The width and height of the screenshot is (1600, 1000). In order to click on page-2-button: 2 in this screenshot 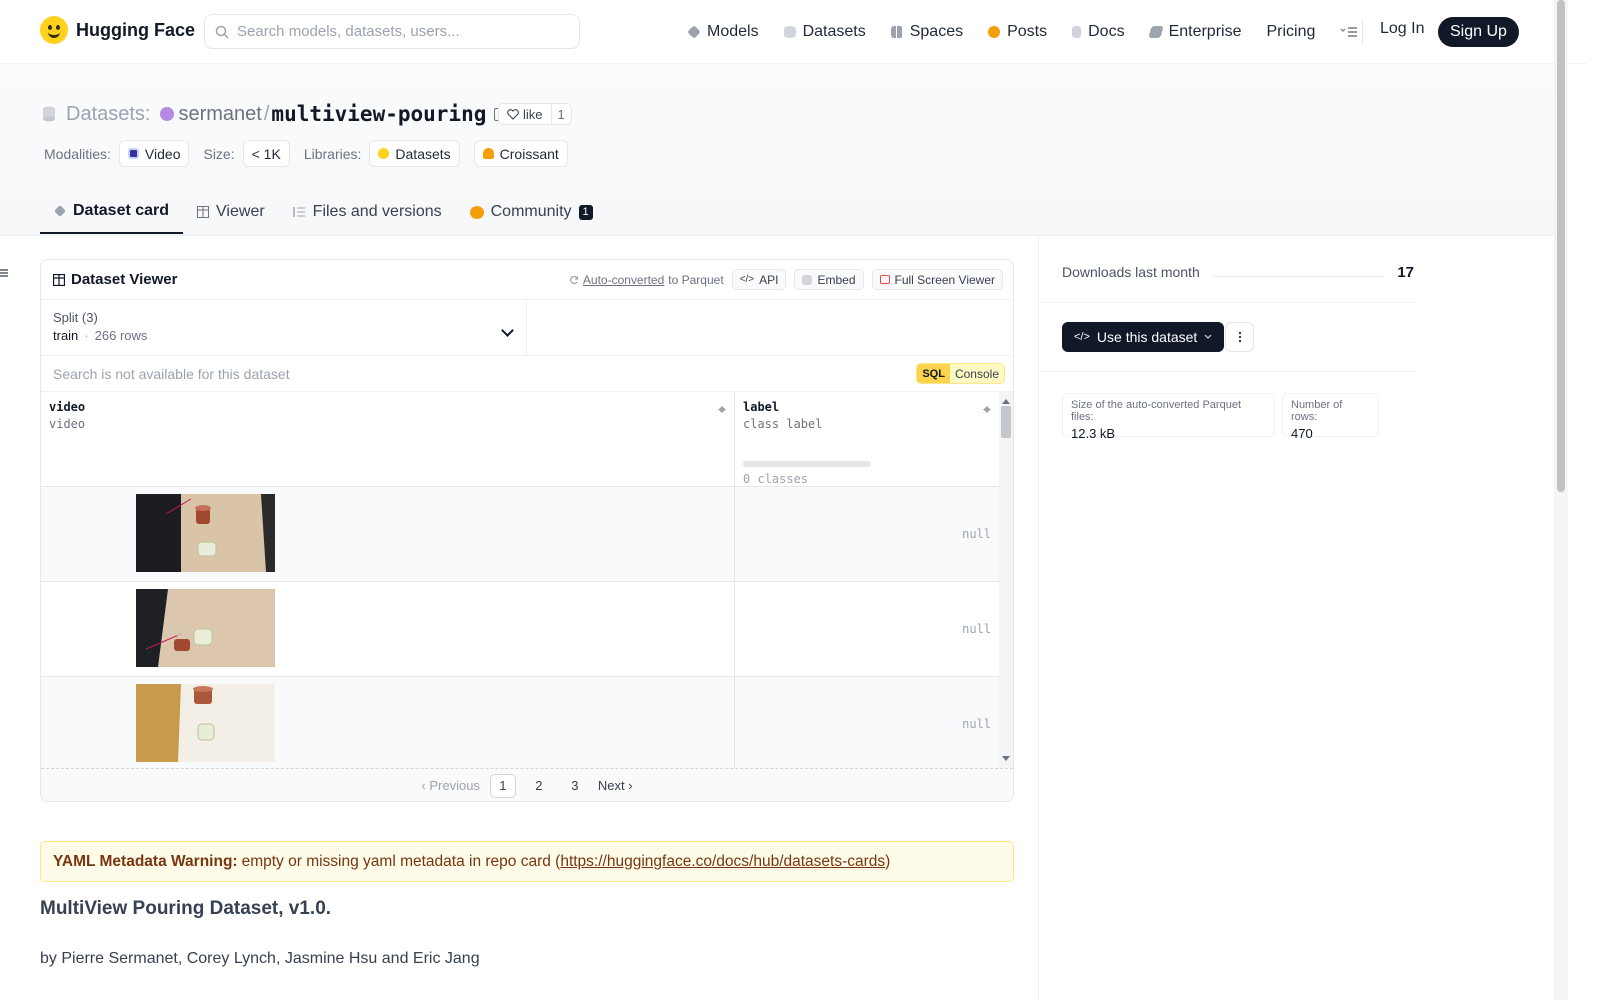, I will do `click(539, 786)`.